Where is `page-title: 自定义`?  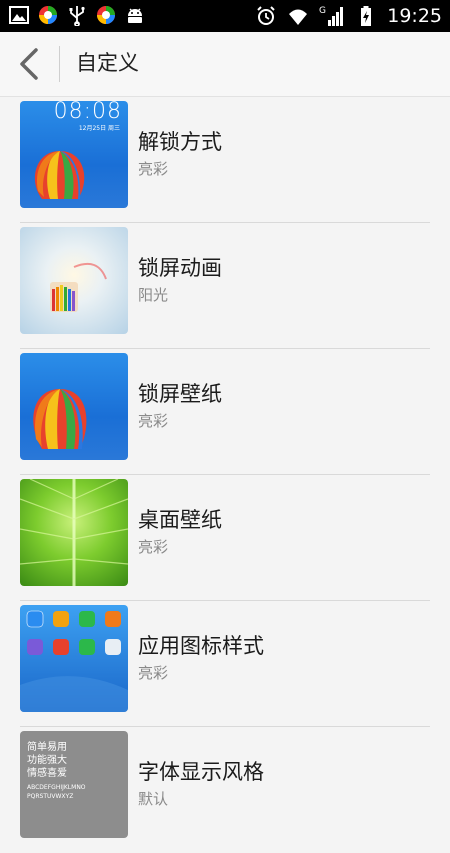 page-title: 自定义 is located at coordinates (107, 63).